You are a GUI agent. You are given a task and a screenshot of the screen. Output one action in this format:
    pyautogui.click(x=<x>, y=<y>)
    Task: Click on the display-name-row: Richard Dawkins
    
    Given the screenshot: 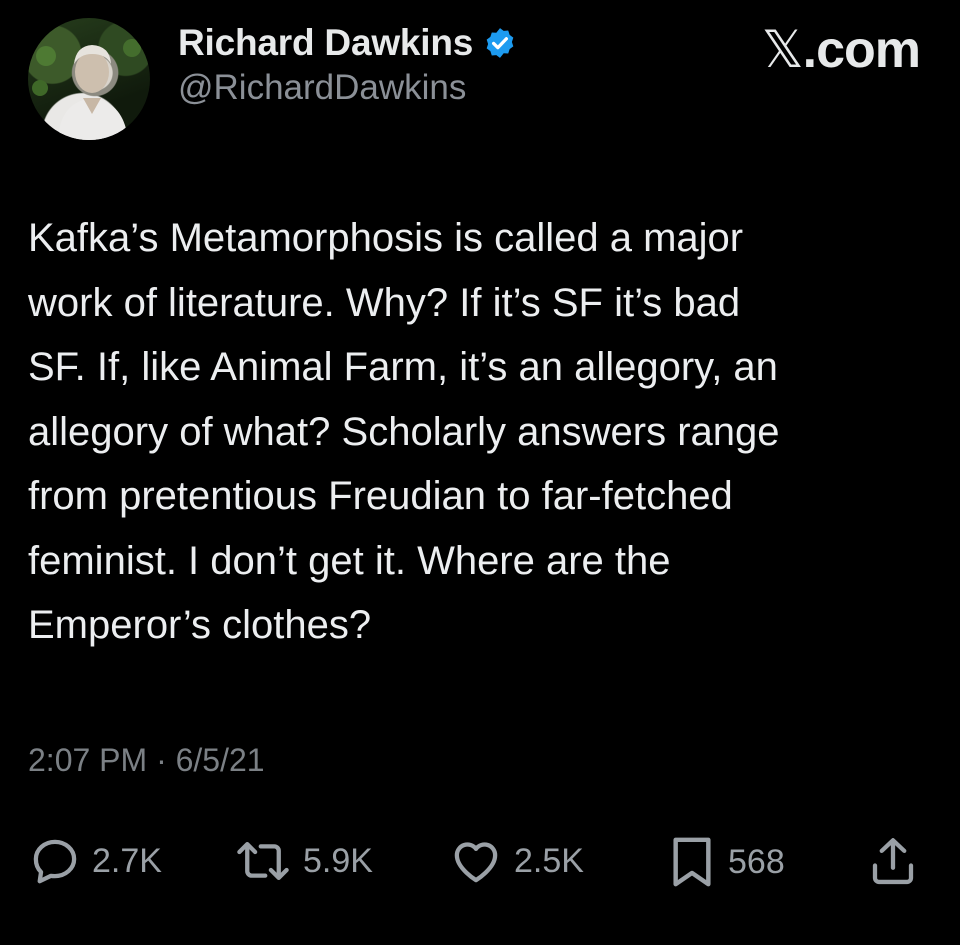 What is the action you would take?
    pyautogui.click(x=347, y=43)
    